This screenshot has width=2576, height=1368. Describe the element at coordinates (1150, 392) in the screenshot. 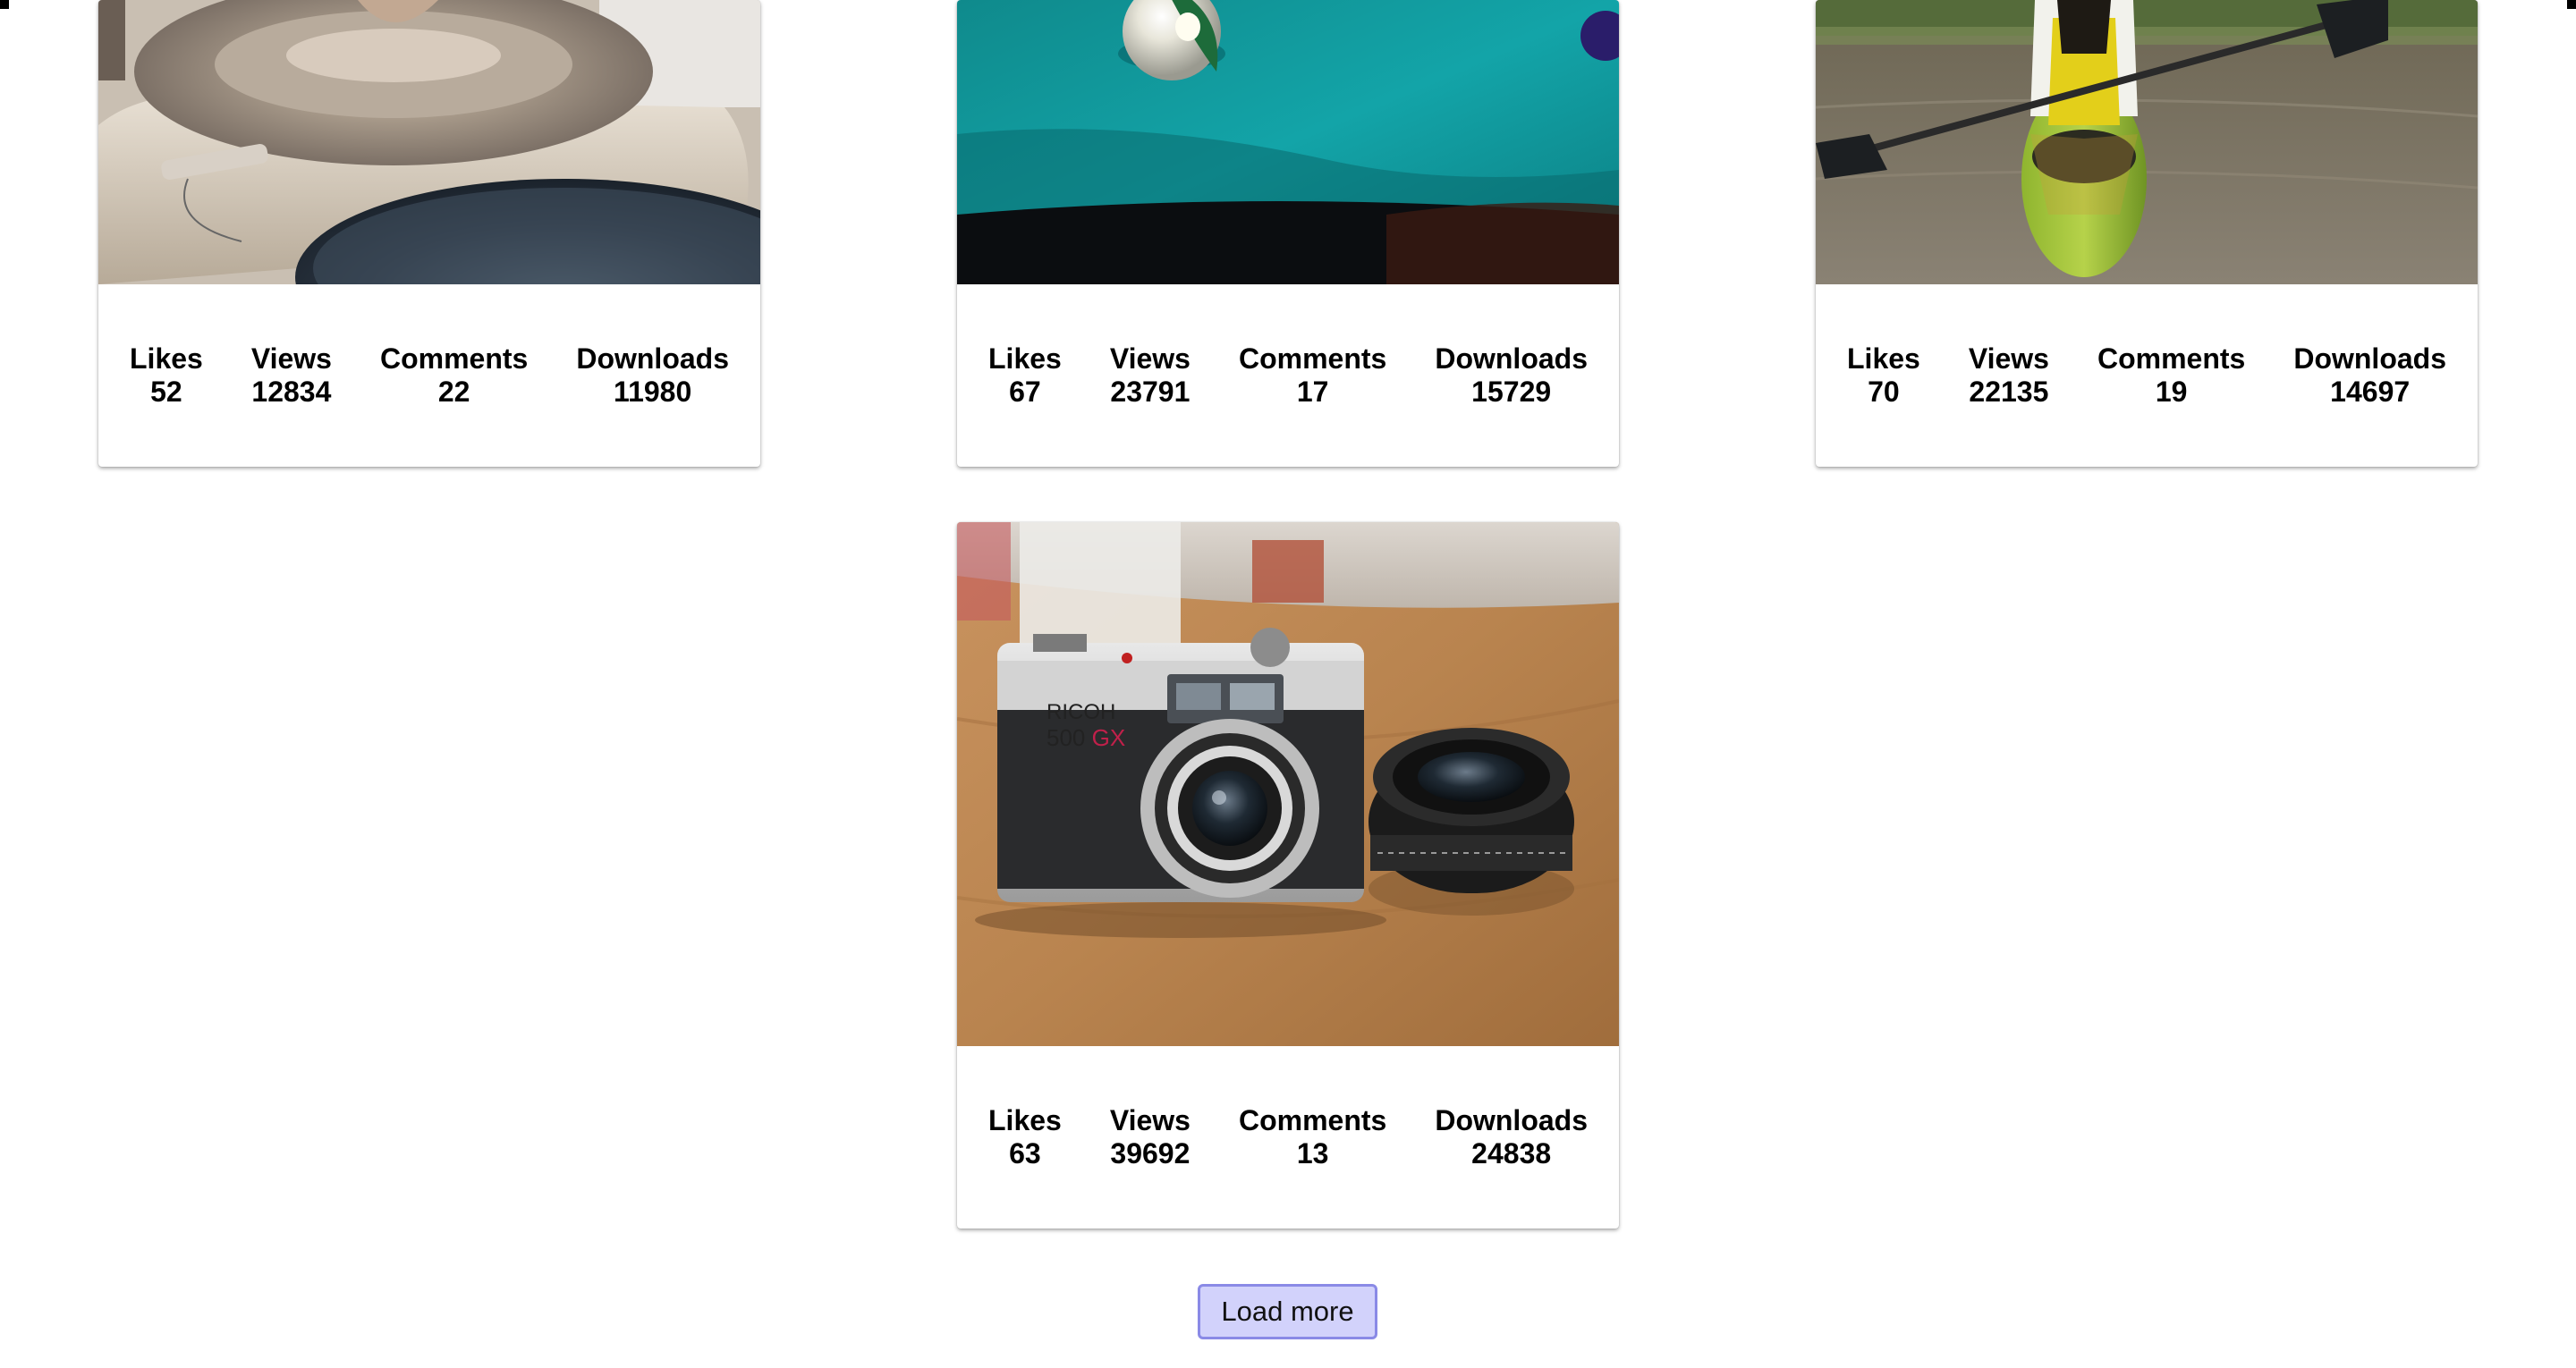

I see `stat-value: 23791` at that location.